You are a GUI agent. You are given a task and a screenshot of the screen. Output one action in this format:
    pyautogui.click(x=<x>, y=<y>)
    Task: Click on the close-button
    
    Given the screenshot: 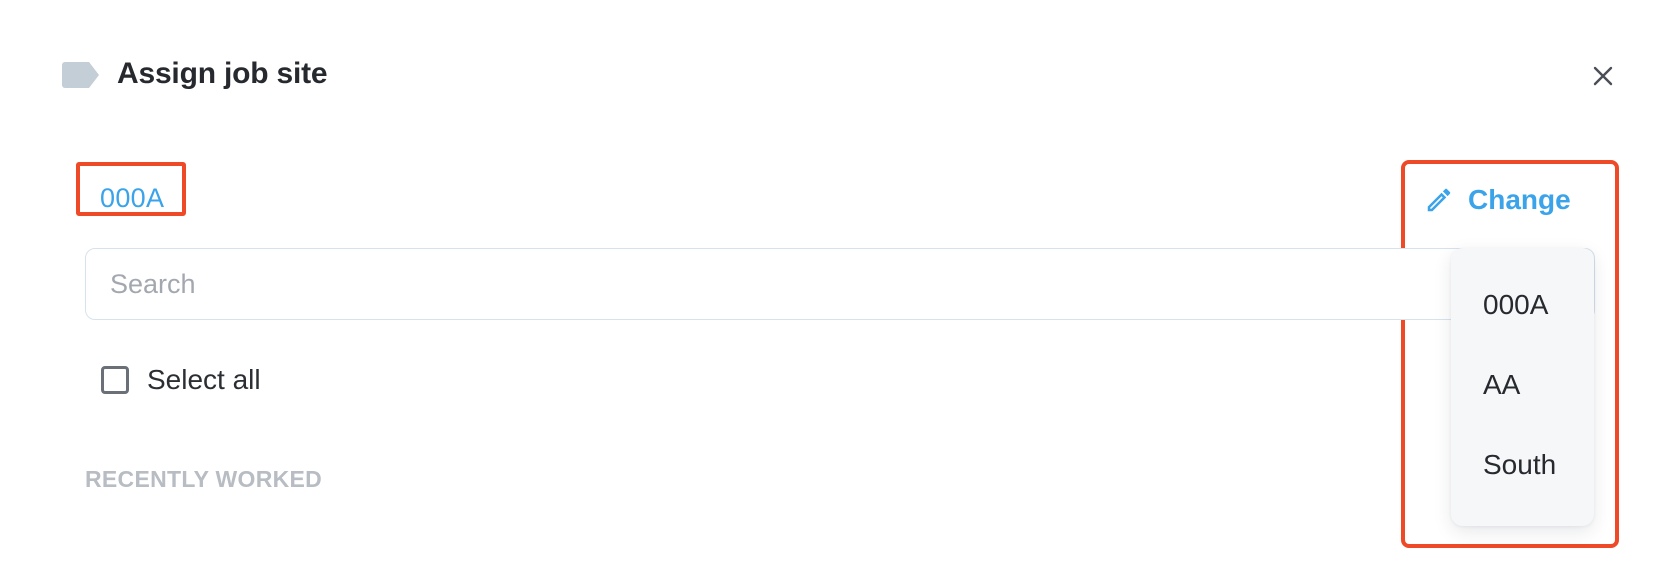 What is the action you would take?
    pyautogui.click(x=1603, y=76)
    